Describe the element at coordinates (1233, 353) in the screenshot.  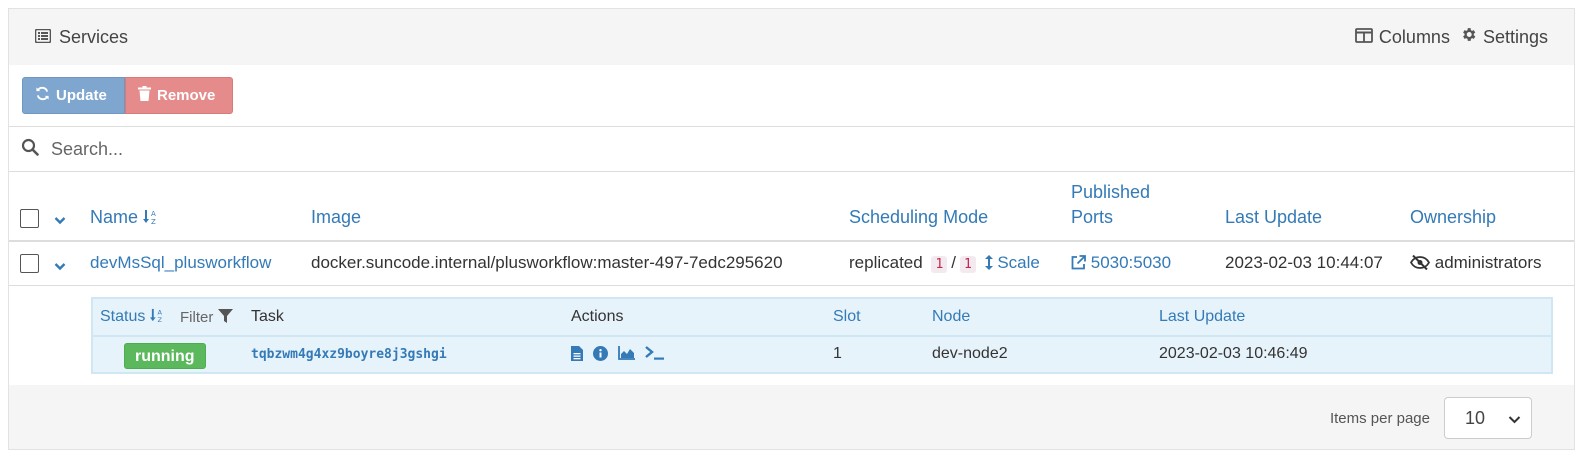
I see `task-last-update: 2023-02-03 10:46:49` at that location.